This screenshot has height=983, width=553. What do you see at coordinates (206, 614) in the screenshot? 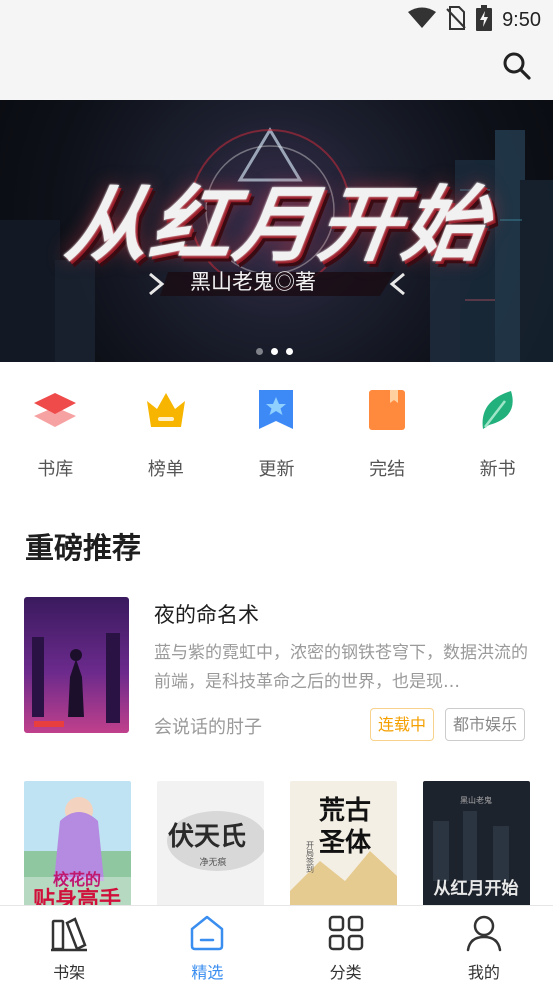
I see `featured-book-title: 夜的命名术` at bounding box center [206, 614].